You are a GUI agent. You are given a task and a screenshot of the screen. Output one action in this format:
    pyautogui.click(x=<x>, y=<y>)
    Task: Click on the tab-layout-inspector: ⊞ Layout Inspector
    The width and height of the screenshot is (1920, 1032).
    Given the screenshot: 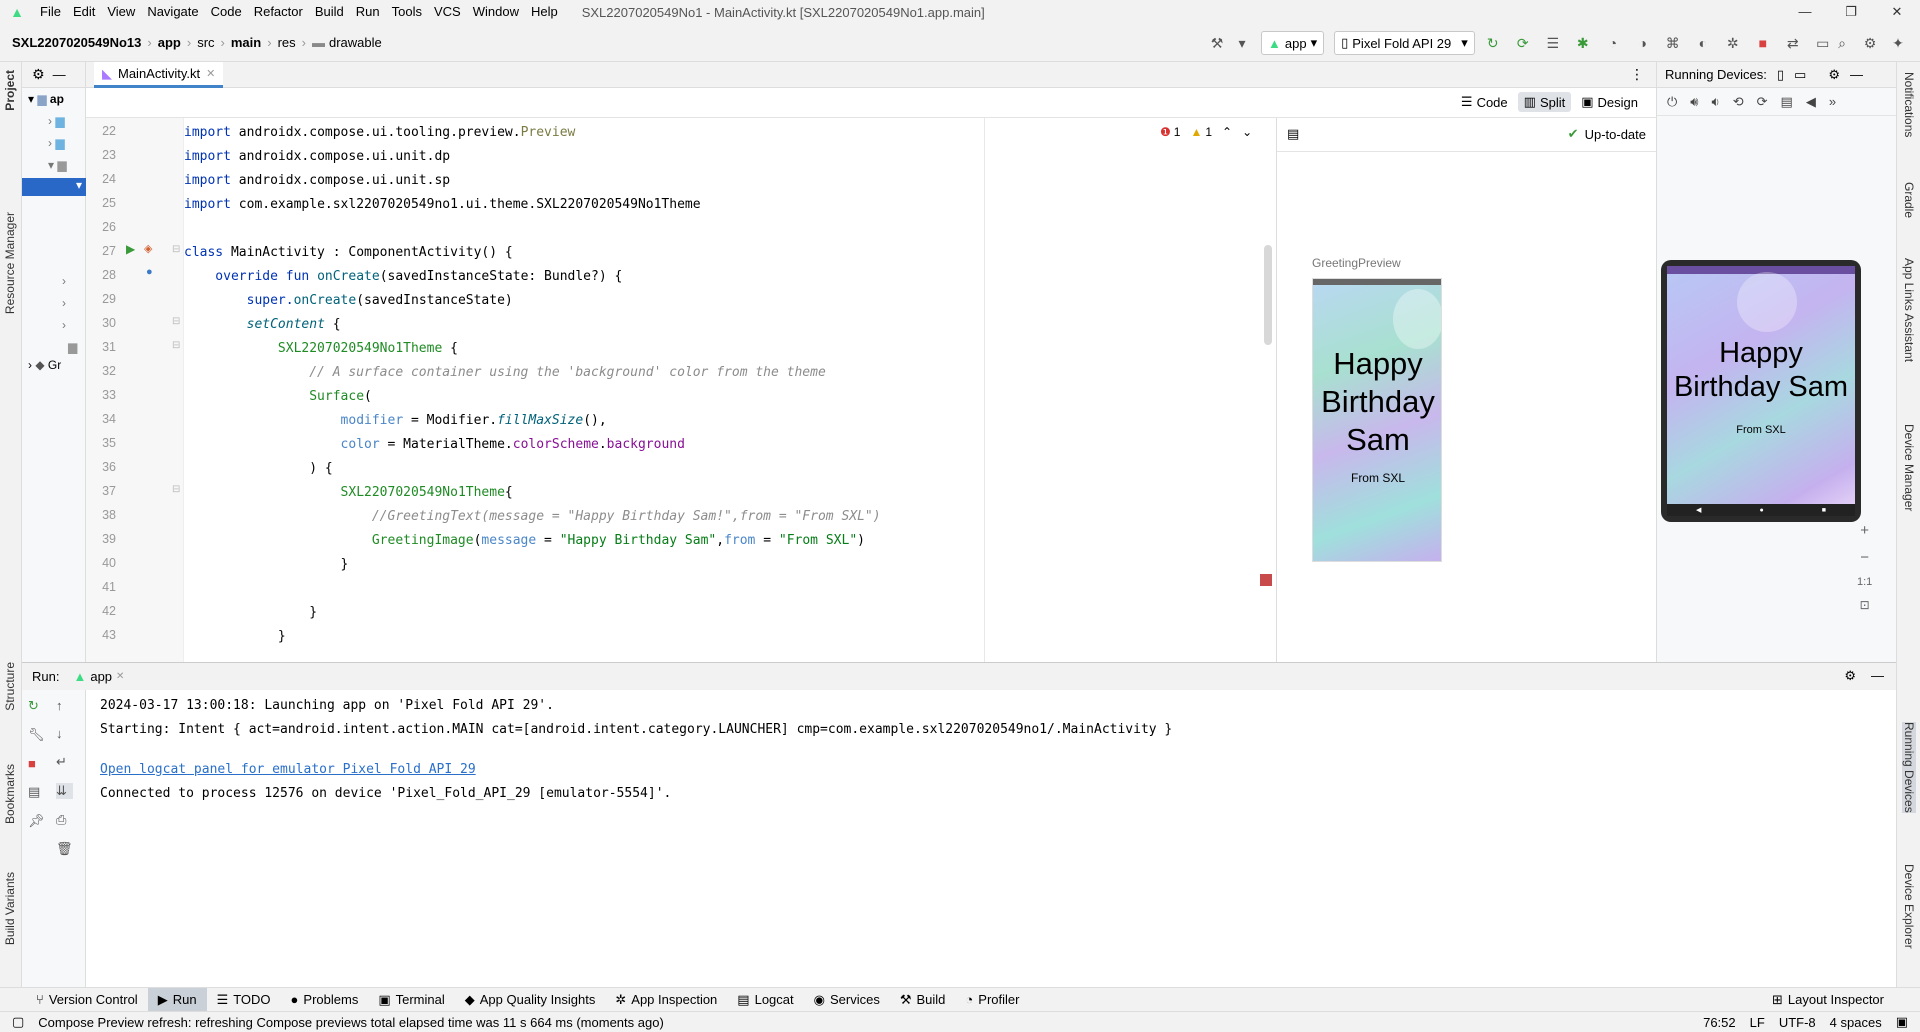 What is the action you would take?
    pyautogui.click(x=1828, y=1000)
    